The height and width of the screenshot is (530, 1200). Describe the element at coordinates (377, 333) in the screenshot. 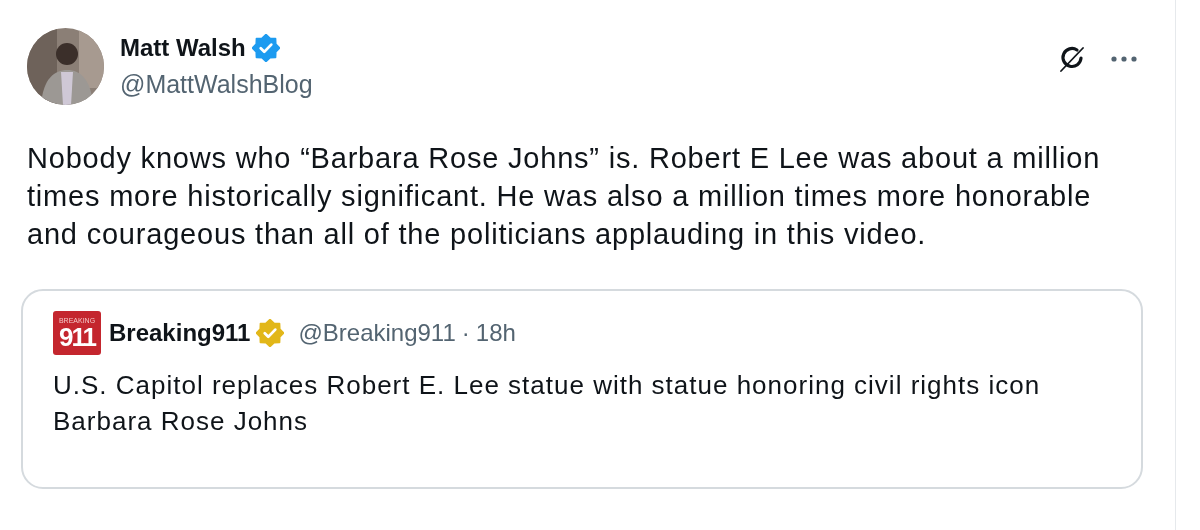

I see `quoted-author-handle: @Breaking911` at that location.